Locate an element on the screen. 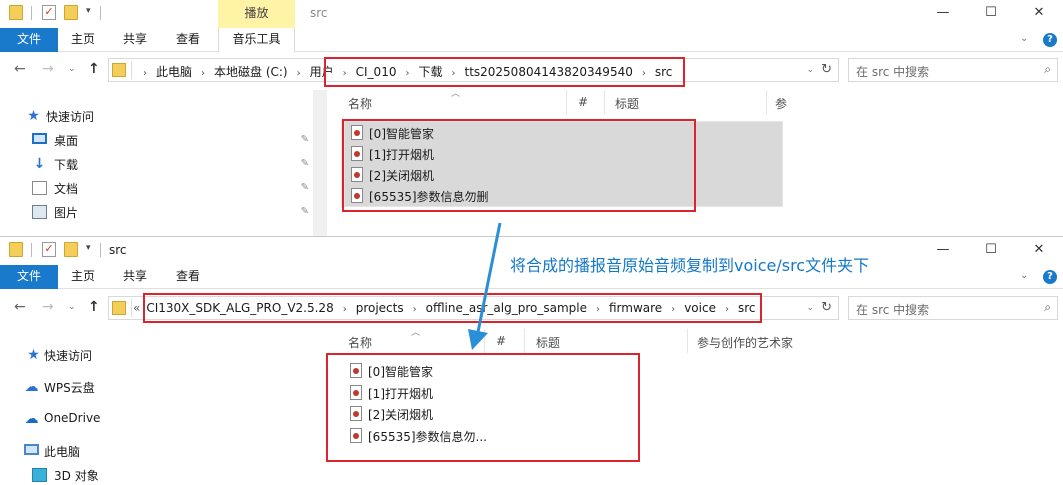 Image resolution: width=1063 pixels, height=485 pixels. nav-item-desktop: 桌面 ✎ is located at coordinates (165, 140).